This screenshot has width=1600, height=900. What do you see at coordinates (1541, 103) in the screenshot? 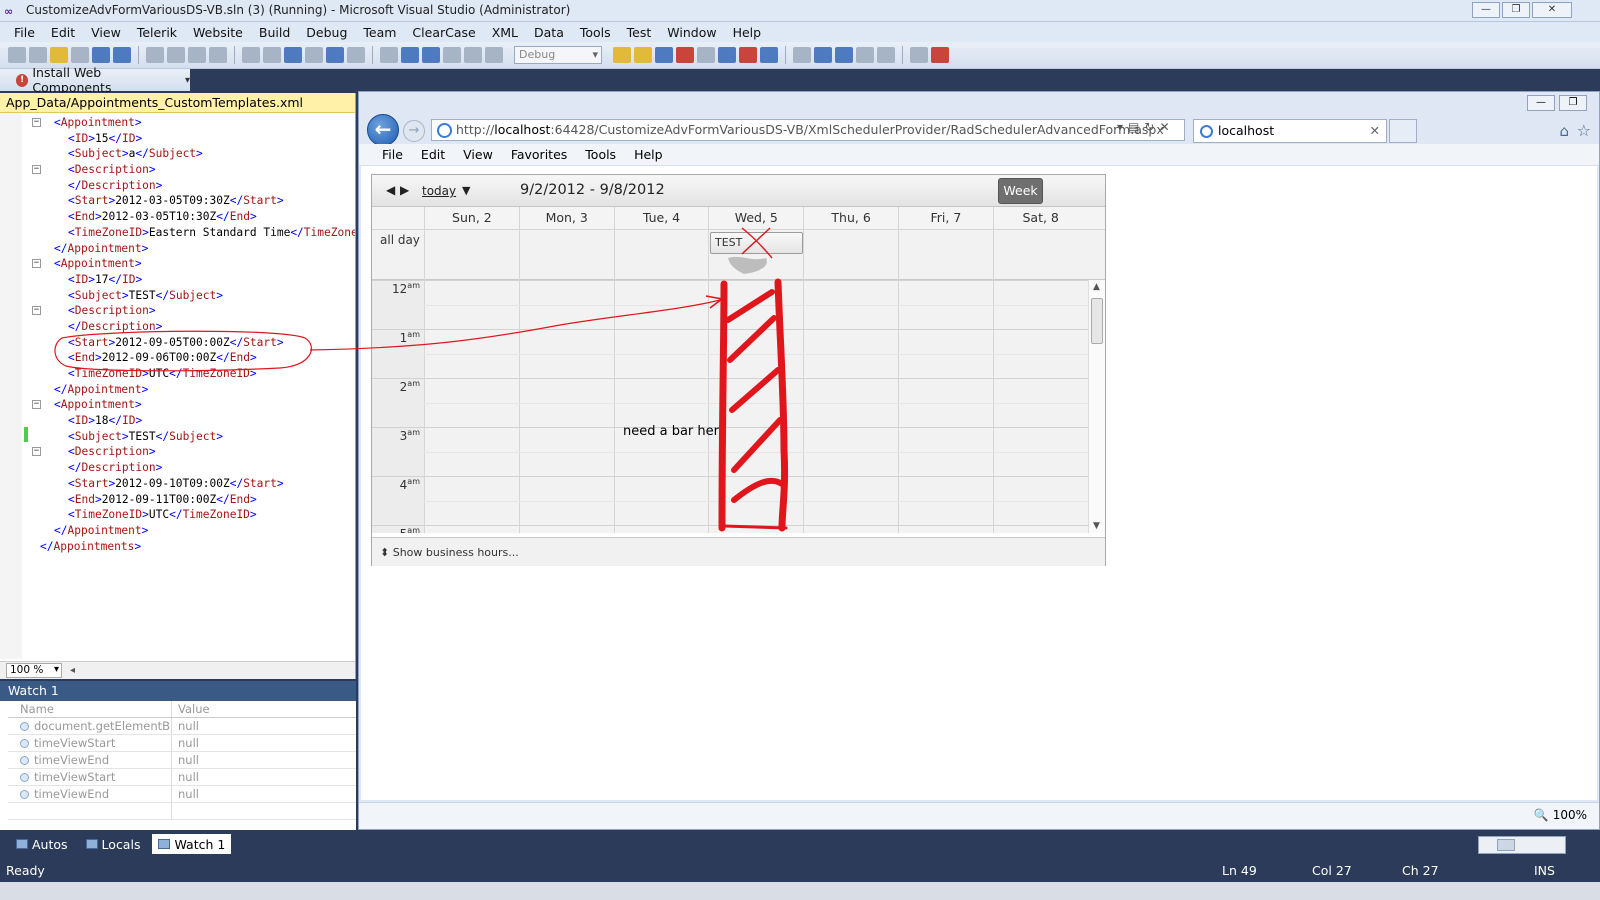
I see `browser-minimize-button: —` at bounding box center [1541, 103].